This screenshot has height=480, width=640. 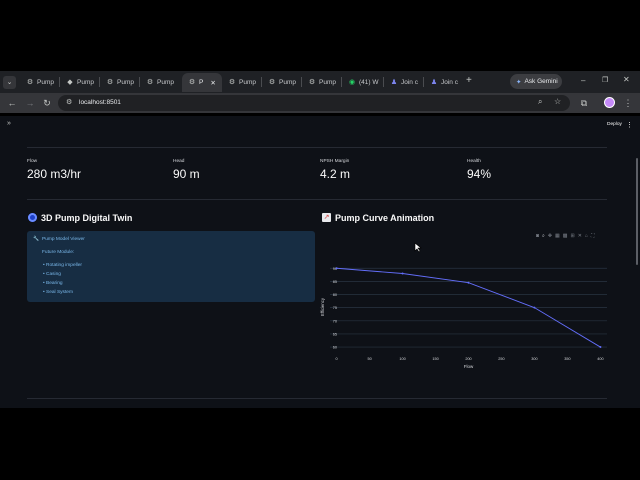 I want to click on x-axis-label: Flow, so click(x=469, y=366).